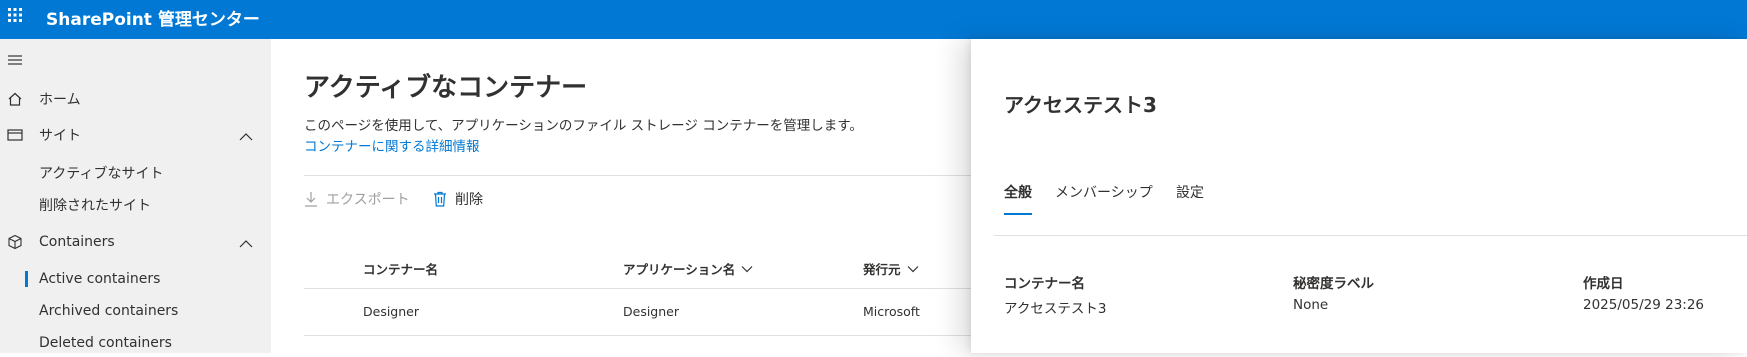 The width and height of the screenshot is (1747, 357). What do you see at coordinates (77, 242) in the screenshot?
I see `nav-item-label: Containers` at bounding box center [77, 242].